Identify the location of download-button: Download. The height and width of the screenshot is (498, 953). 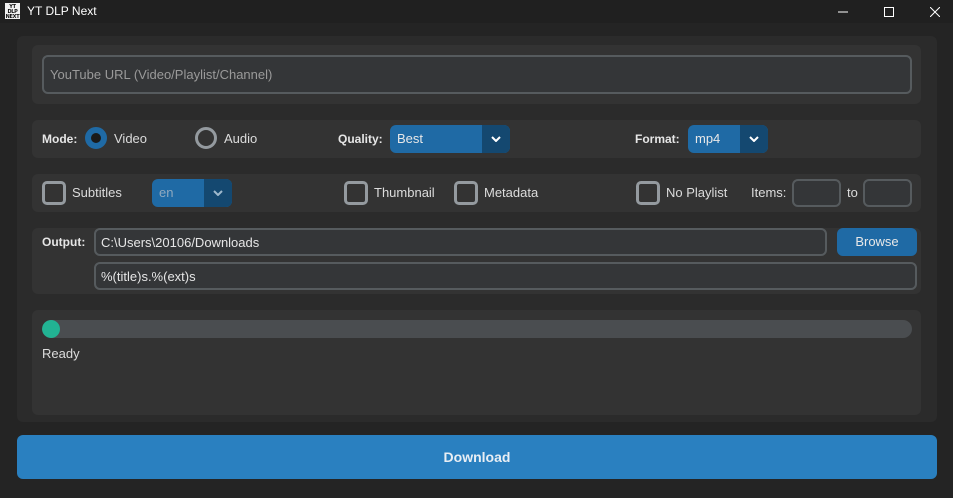
(477, 457).